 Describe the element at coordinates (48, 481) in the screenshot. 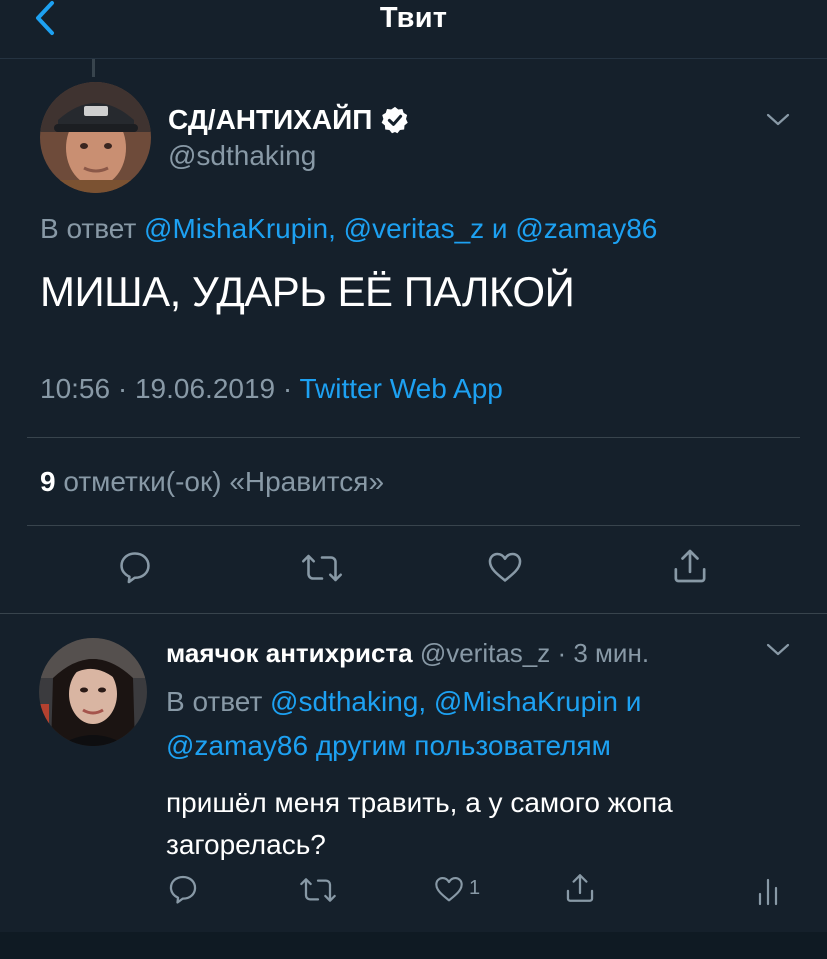

I see `likes-count: 9` at that location.